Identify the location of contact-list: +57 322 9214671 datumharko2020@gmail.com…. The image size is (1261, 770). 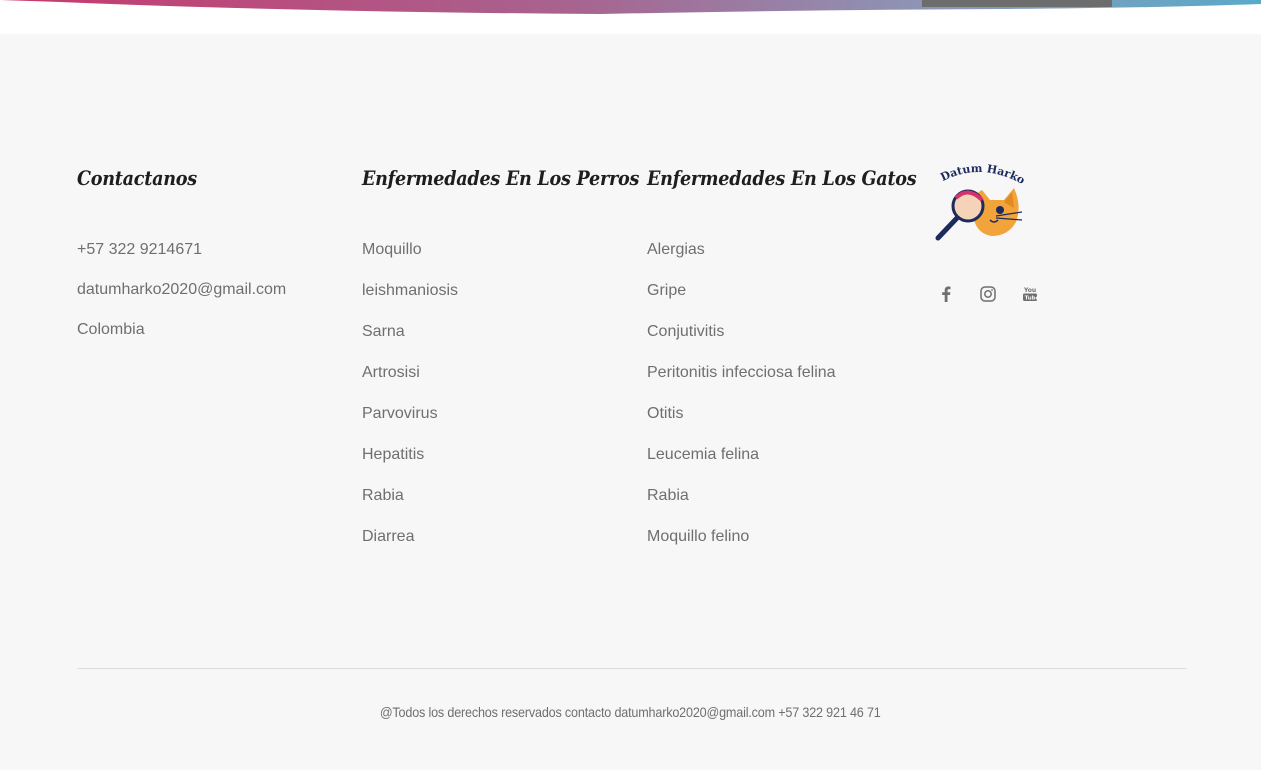
(181, 298).